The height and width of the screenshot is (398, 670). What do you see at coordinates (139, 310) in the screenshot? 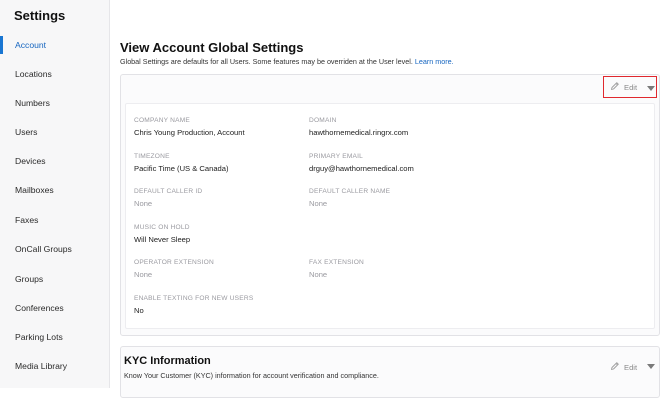
I see `enable-texting-value: No` at bounding box center [139, 310].